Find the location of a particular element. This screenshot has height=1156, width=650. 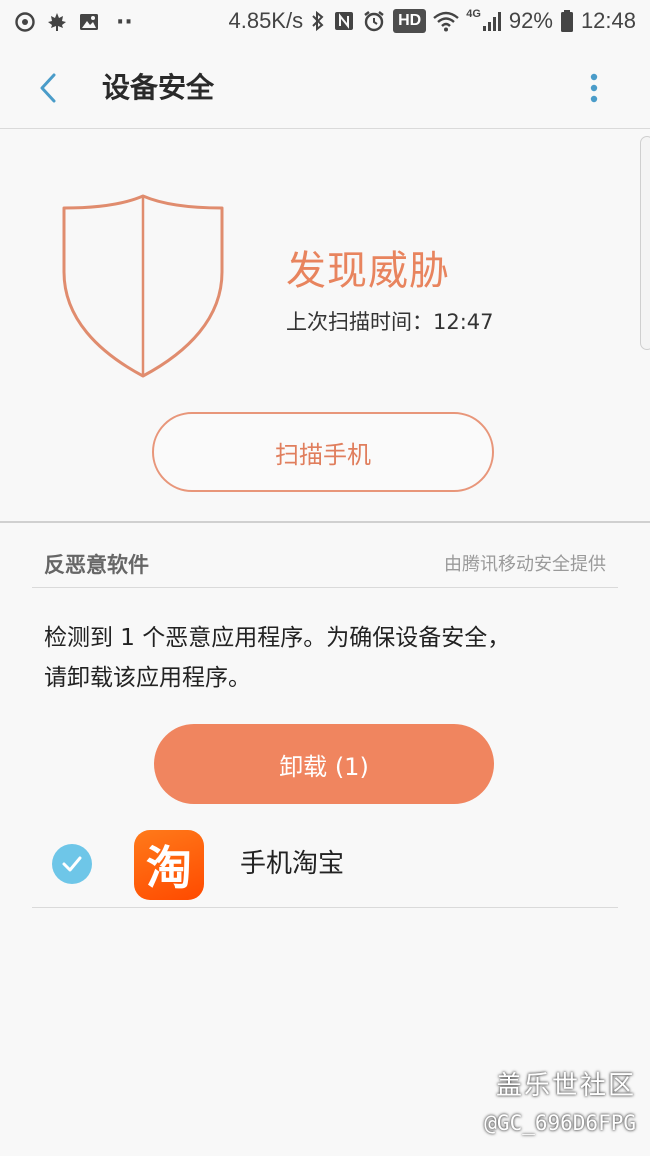

provider-note: 由腾讯移动安全提供 is located at coordinates (525, 564).